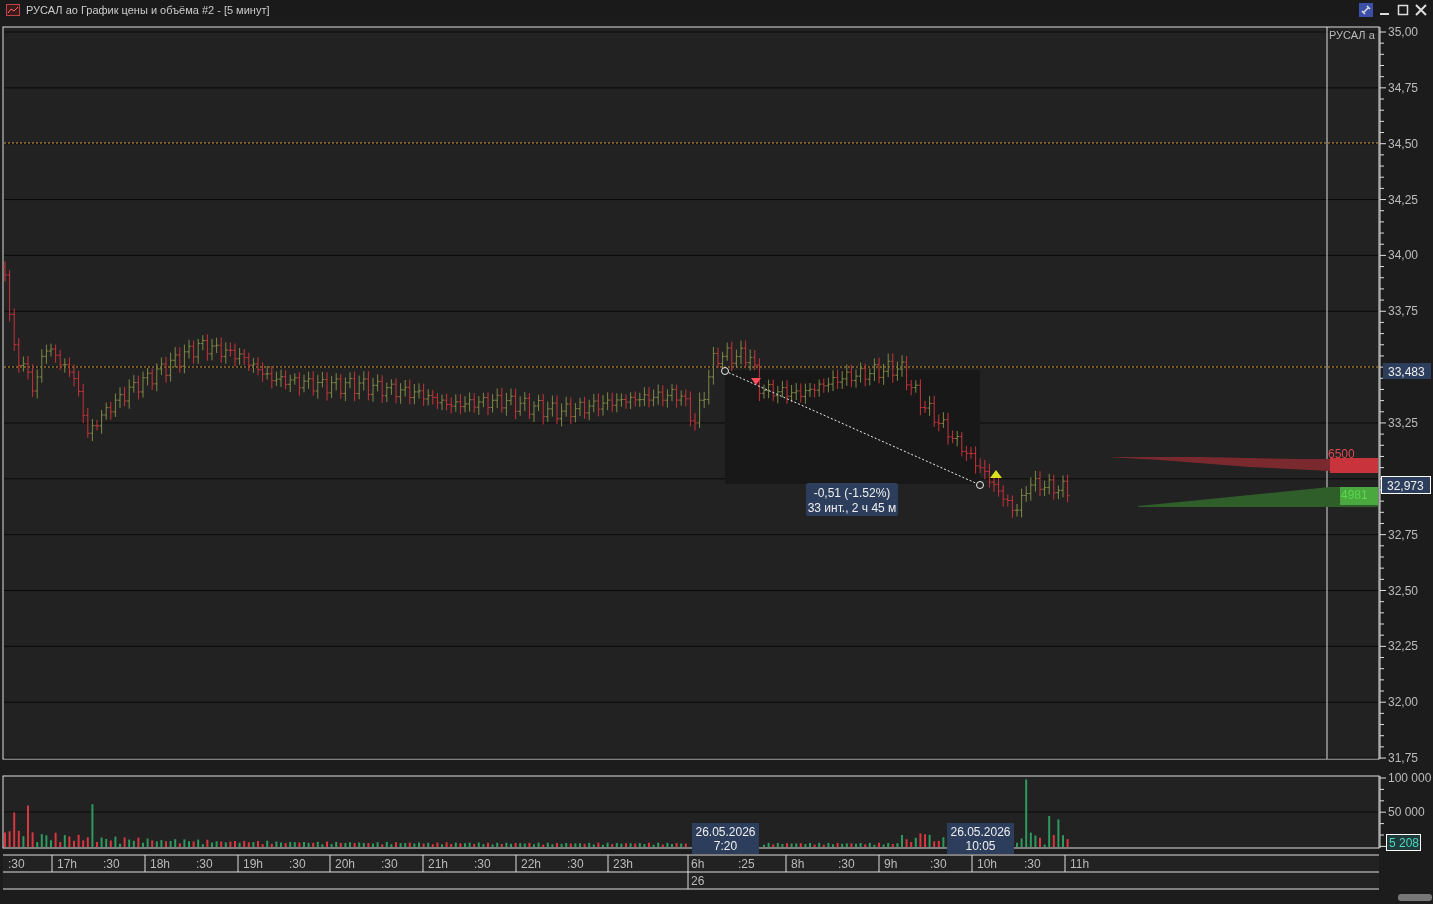 The width and height of the screenshot is (1433, 904). I want to click on crosshair-price-badge: 33,483, so click(1407, 371).